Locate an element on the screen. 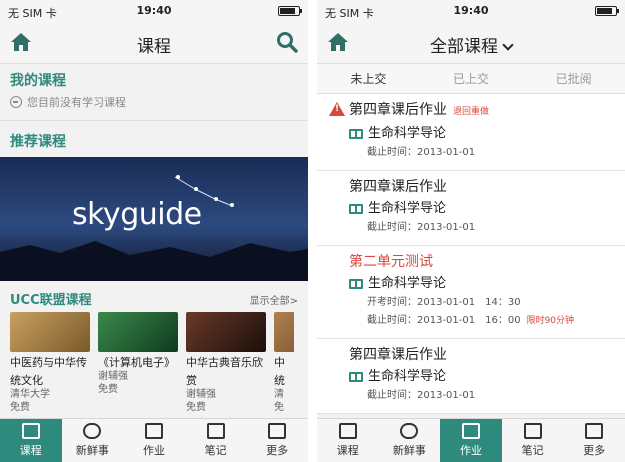 The image size is (625, 462). battery-icon is located at coordinates (607, 11).